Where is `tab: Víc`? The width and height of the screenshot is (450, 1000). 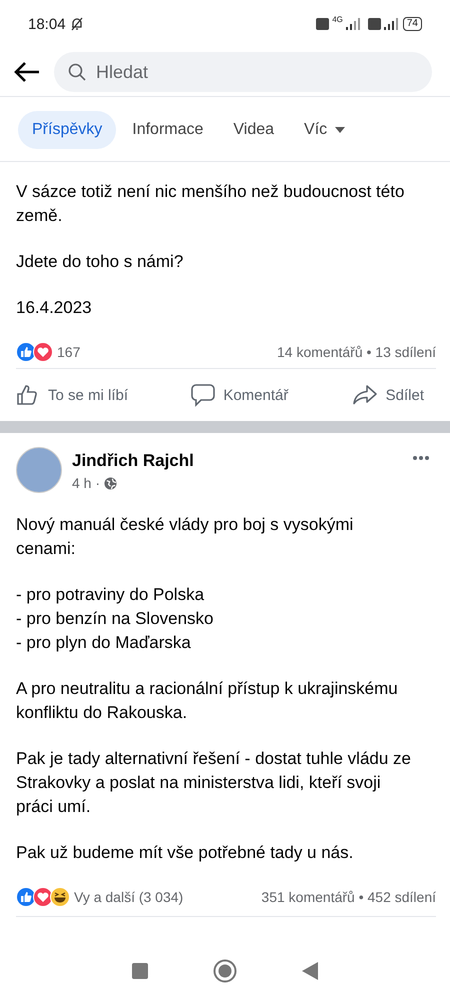 tab: Víc is located at coordinates (325, 130).